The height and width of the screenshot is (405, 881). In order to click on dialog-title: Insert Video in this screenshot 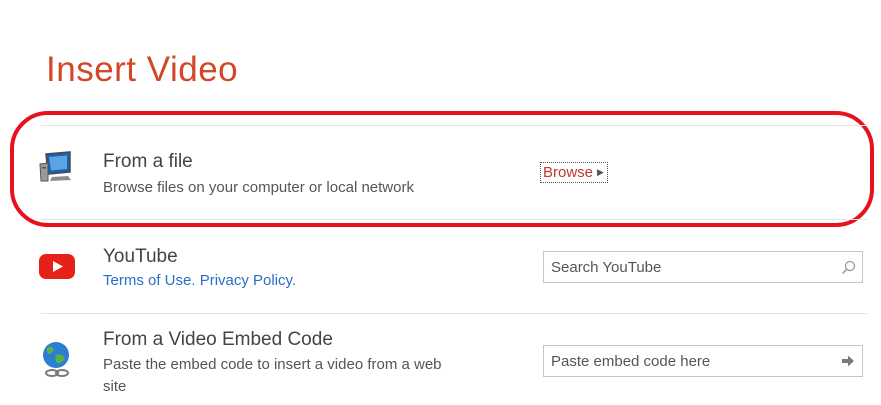, I will do `click(142, 69)`.